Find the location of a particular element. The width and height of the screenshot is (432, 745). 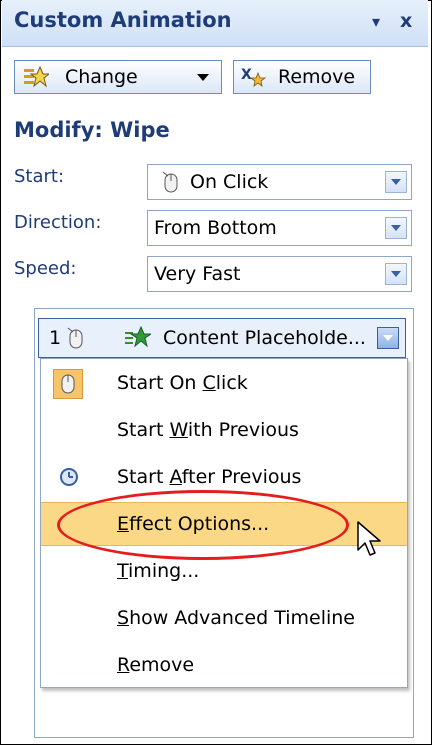

speed-value: Very Fast is located at coordinates (197, 274).